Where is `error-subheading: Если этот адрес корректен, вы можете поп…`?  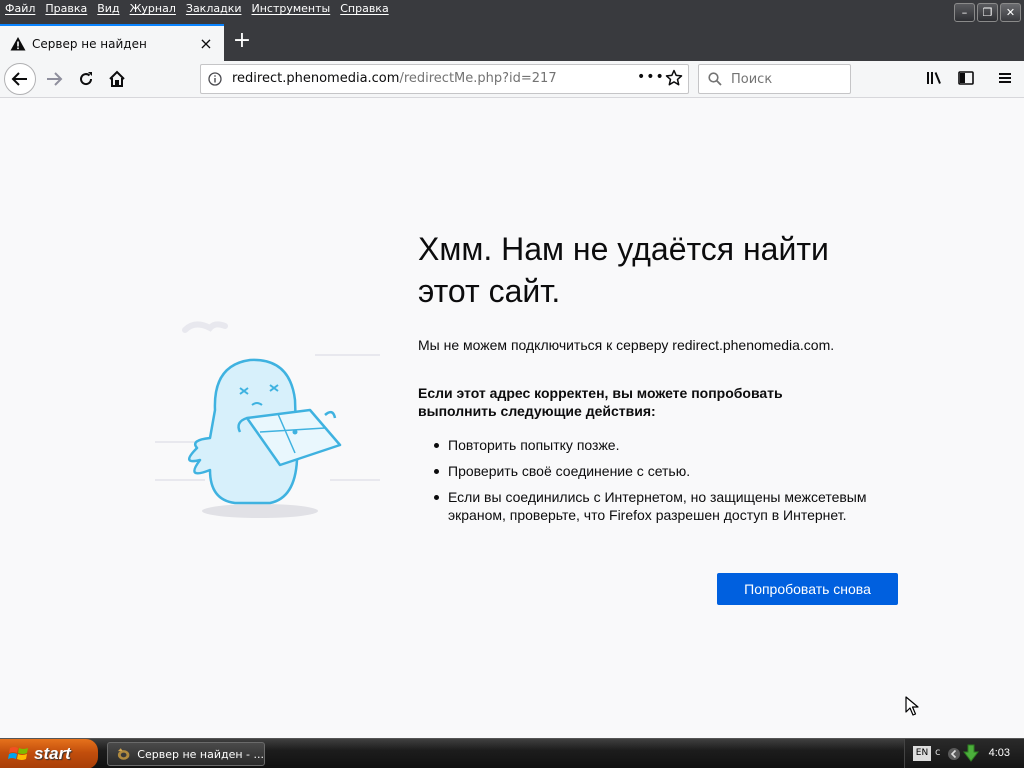 error-subheading: Если этот адрес корректен, вы можете поп… is located at coordinates (600, 402).